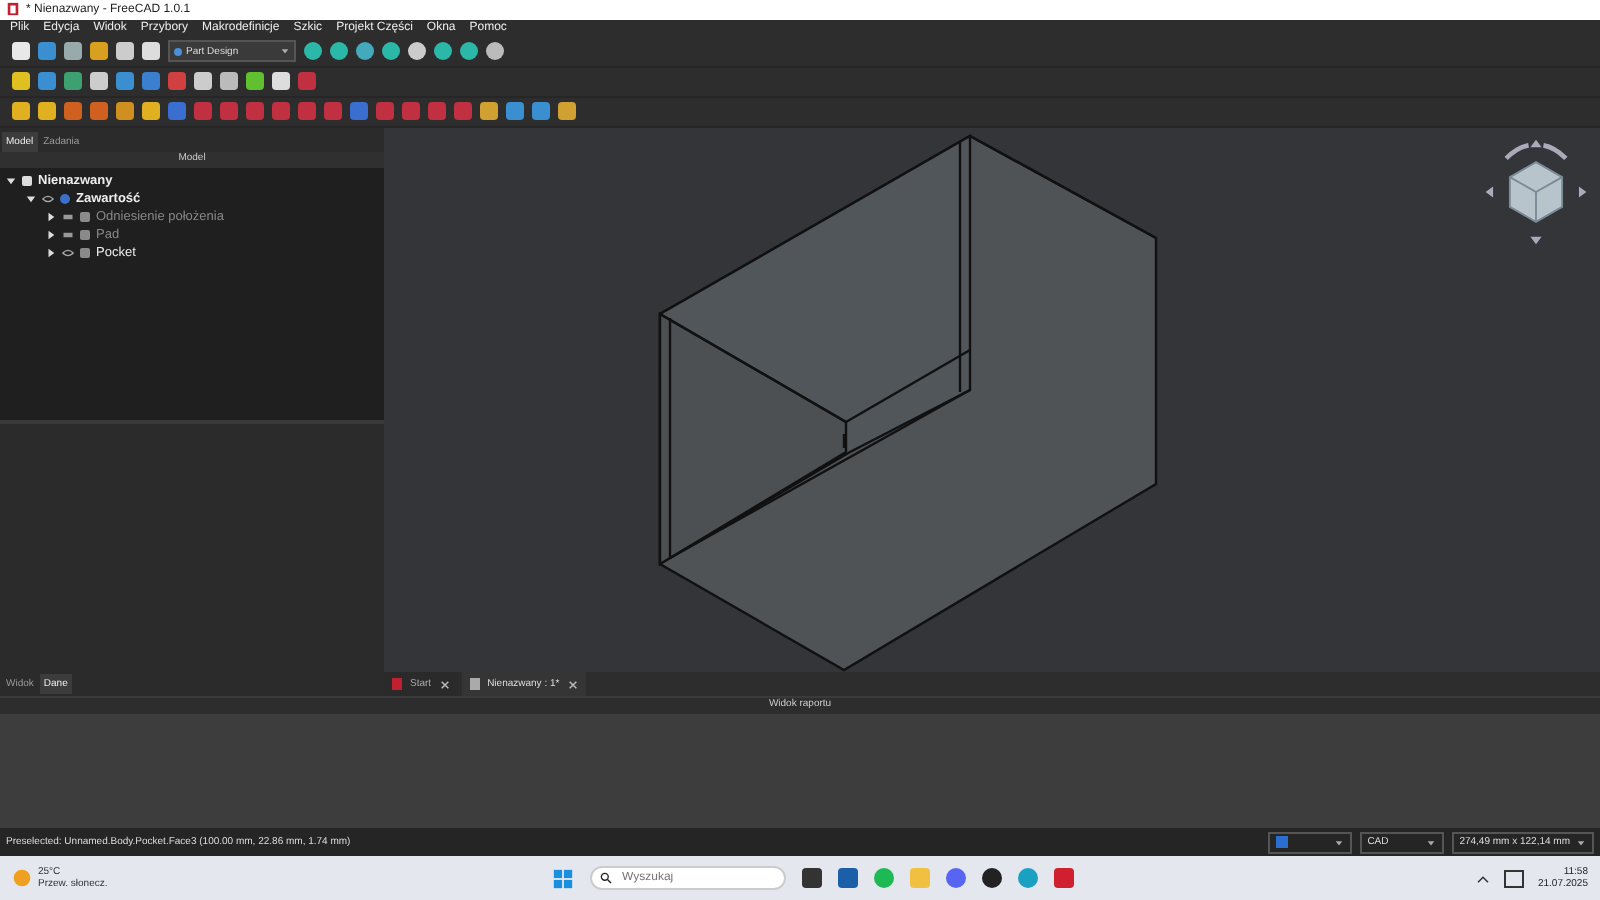 The width and height of the screenshot is (1600, 900). I want to click on search-icon, so click(606, 878).